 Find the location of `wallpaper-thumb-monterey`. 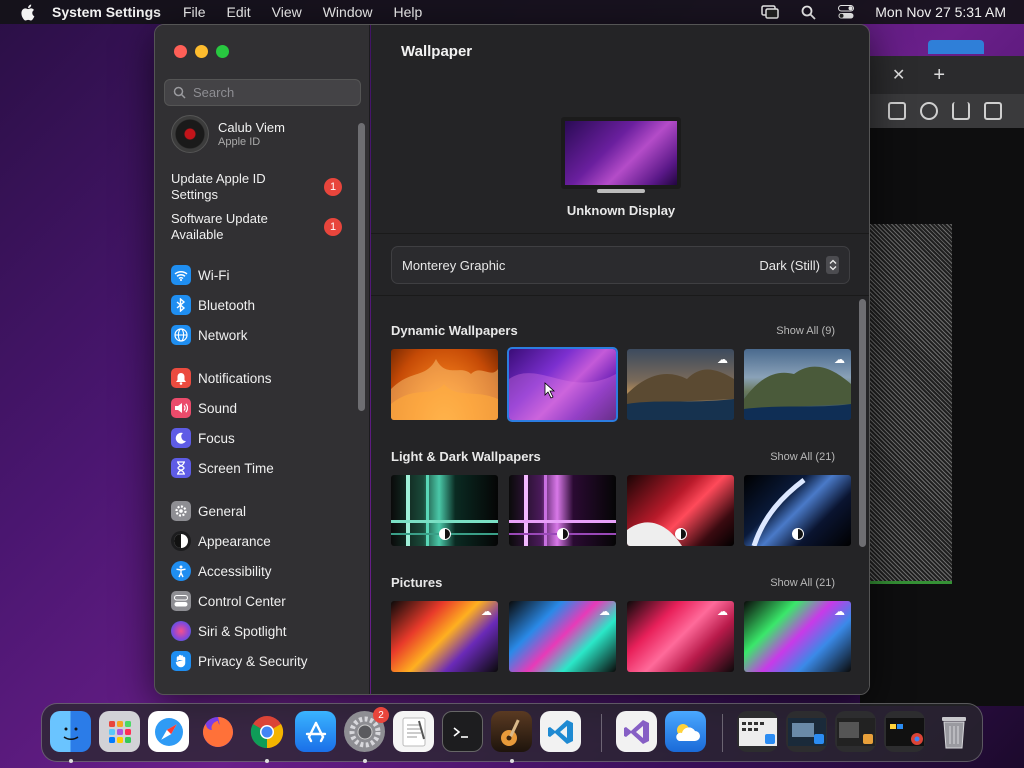

wallpaper-thumb-monterey is located at coordinates (562, 384).